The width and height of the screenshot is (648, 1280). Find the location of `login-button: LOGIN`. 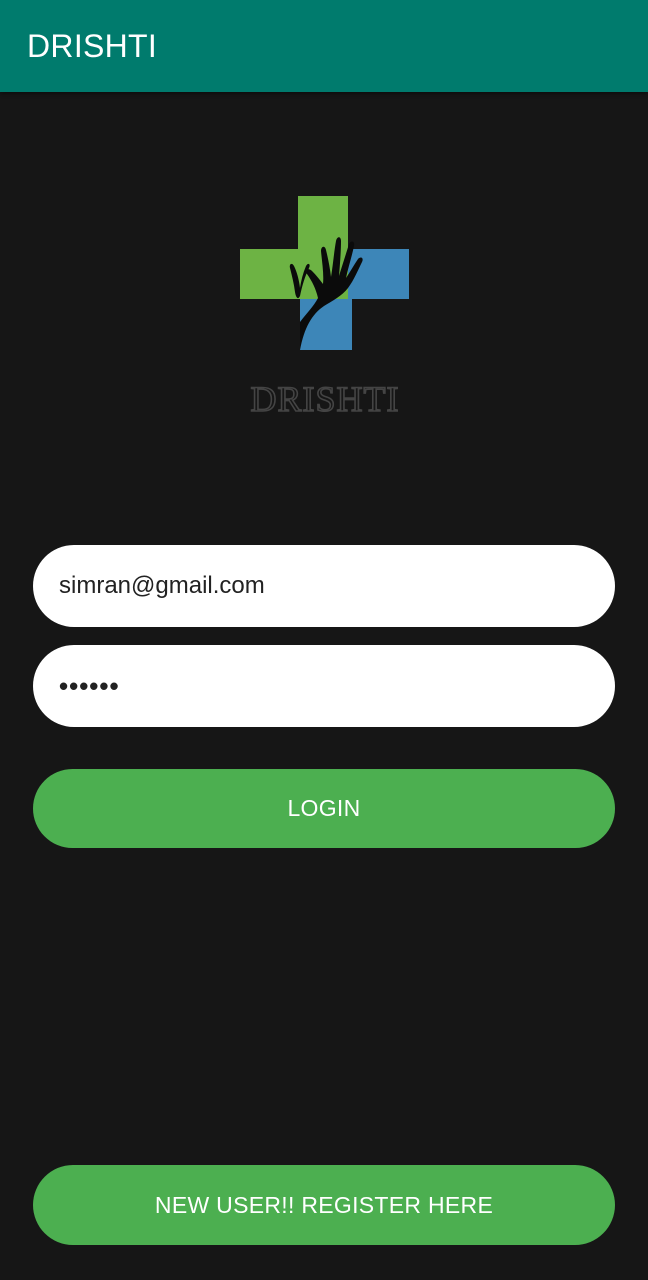

login-button: LOGIN is located at coordinates (324, 808).